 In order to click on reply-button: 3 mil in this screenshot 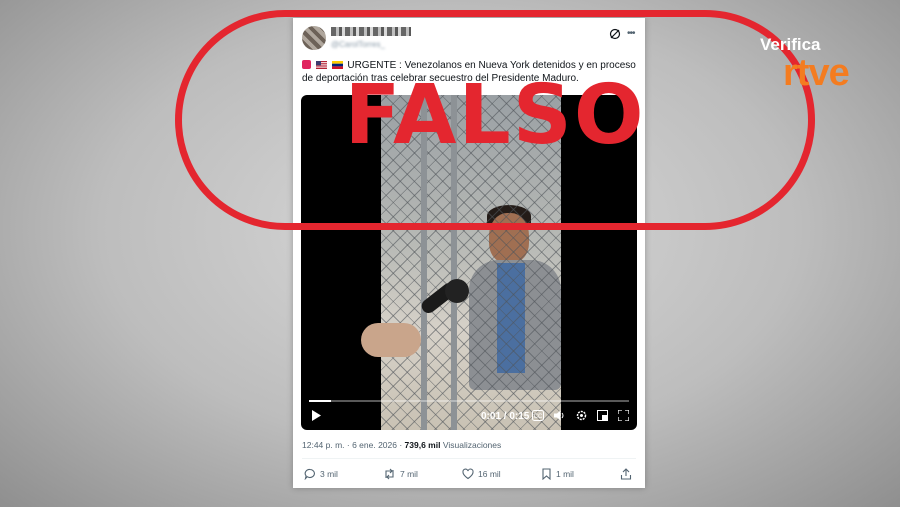, I will do `click(321, 474)`.